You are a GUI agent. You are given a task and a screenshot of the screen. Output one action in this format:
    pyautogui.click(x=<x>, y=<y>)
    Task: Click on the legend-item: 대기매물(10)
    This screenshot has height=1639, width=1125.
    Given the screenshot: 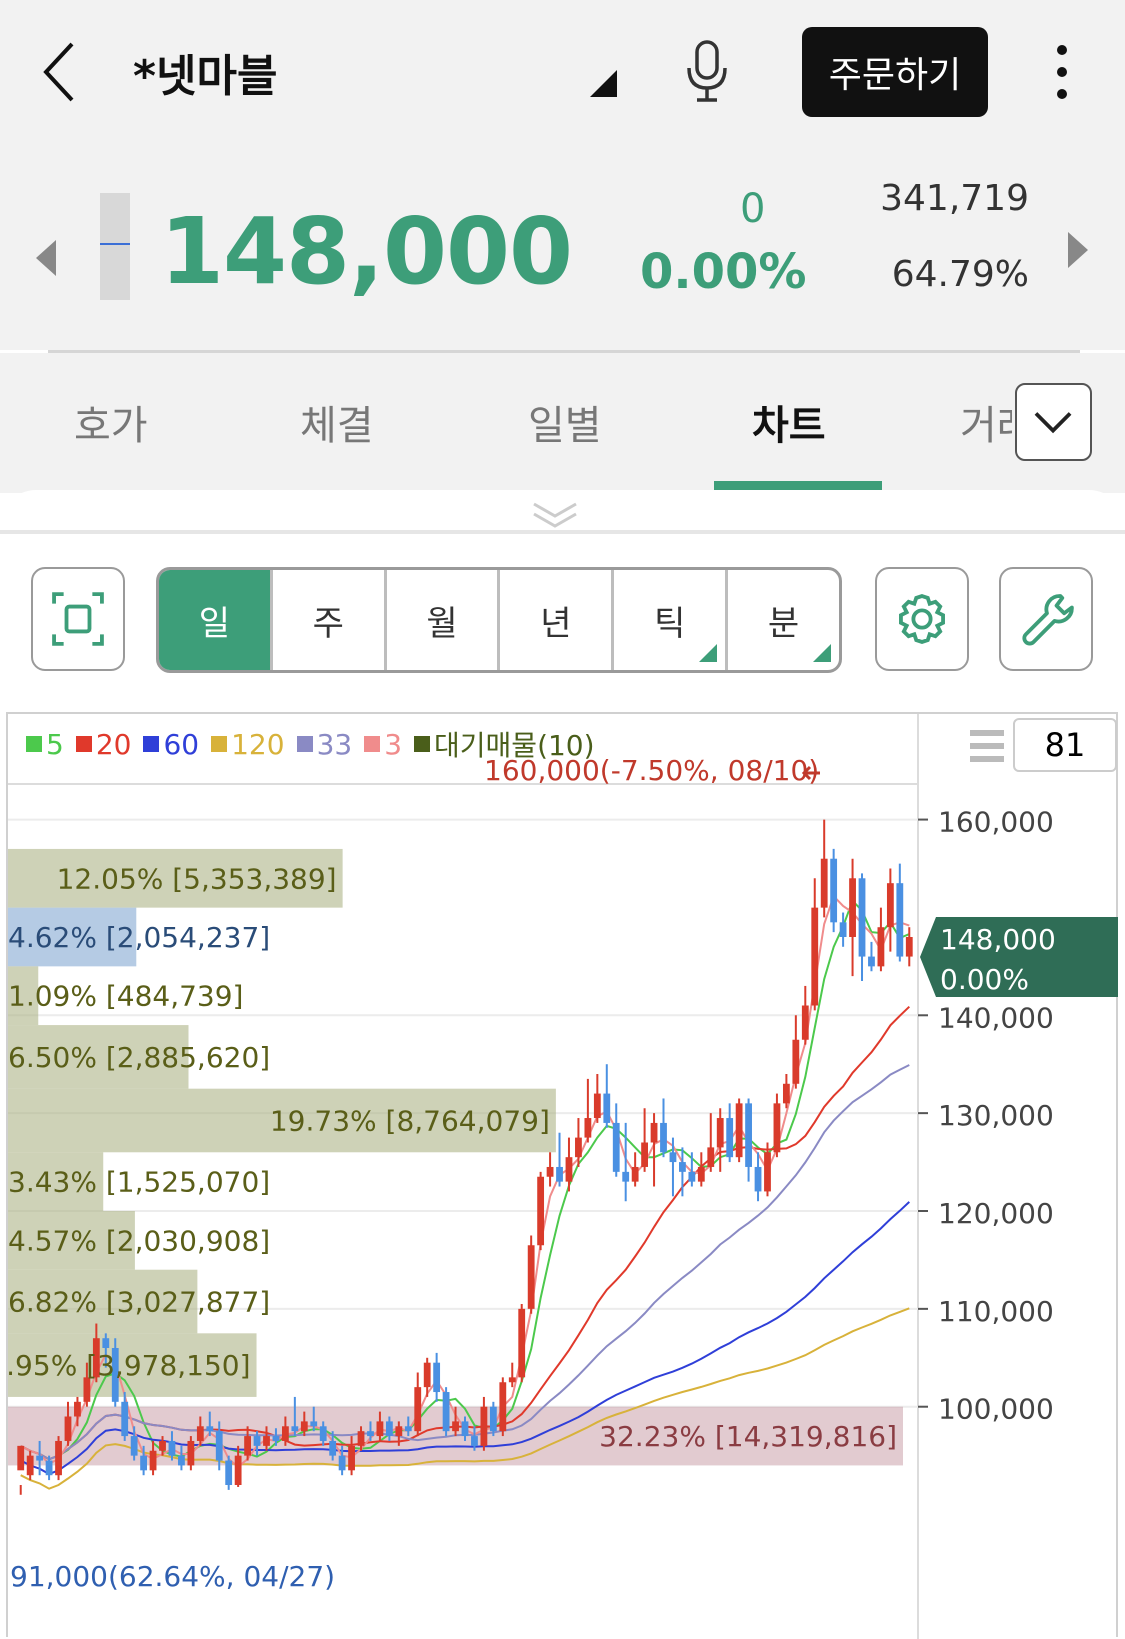 What is the action you would take?
    pyautogui.click(x=504, y=744)
    